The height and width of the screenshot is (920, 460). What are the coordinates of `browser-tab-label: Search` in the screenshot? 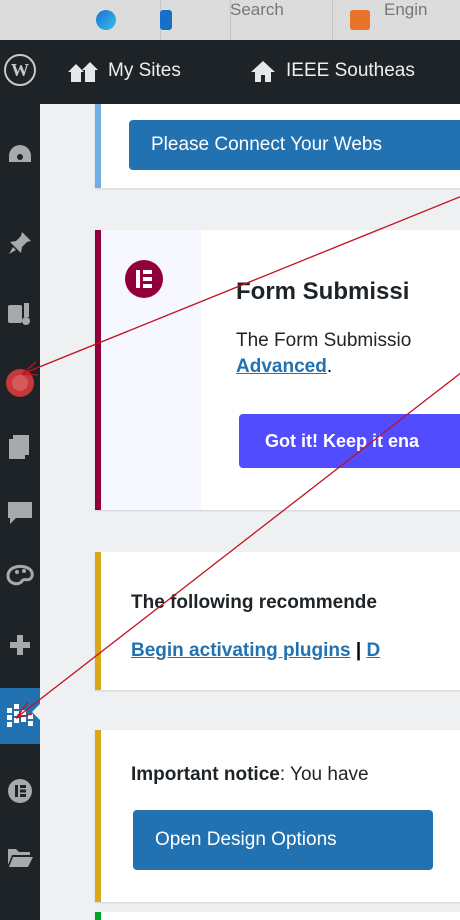 It's located at (257, 9).